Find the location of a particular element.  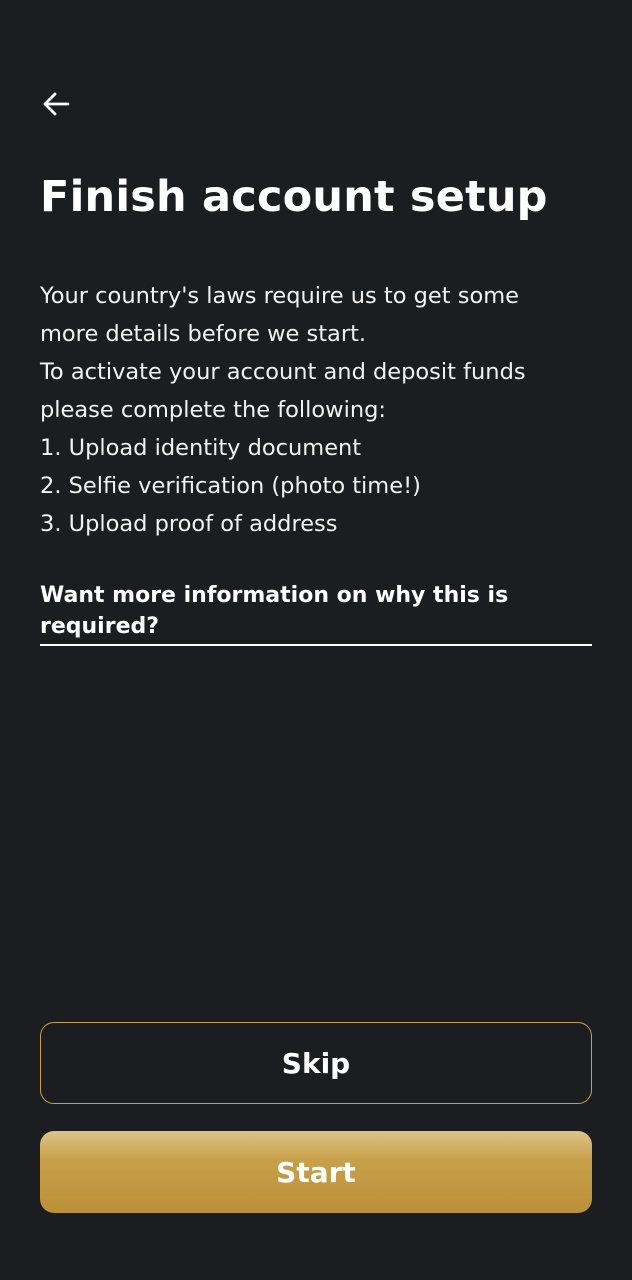

arrow-left-icon is located at coordinates (56, 106).